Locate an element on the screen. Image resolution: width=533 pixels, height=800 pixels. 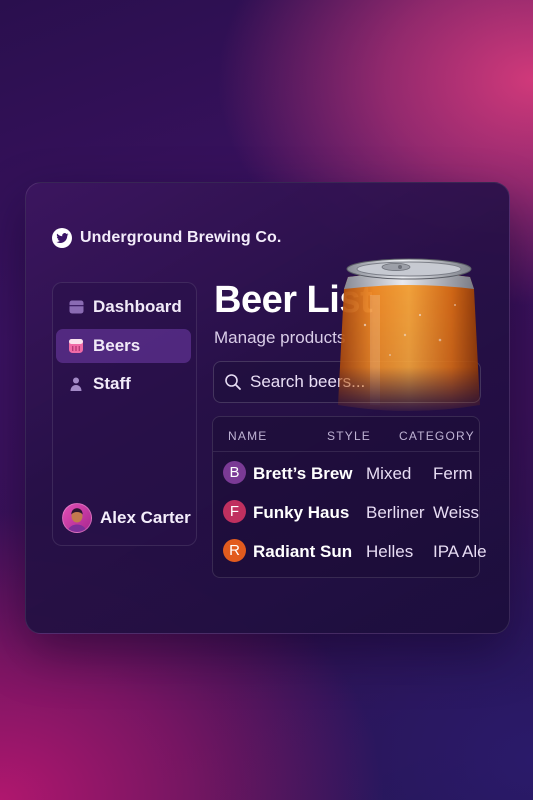
beer-category: IPA Ale is located at coordinates (460, 551).